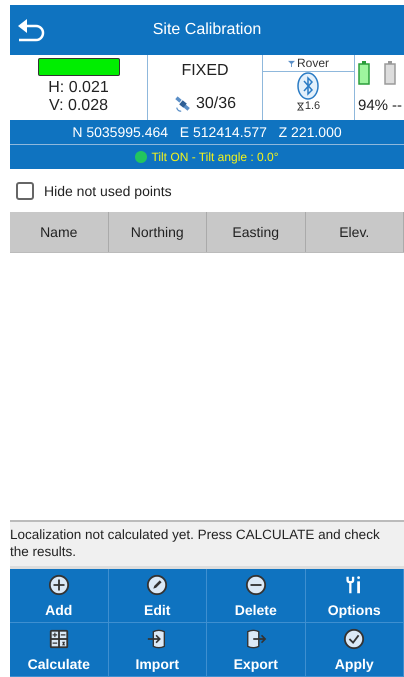 This screenshot has height=677, width=404. I want to click on age-text: 1.6, so click(312, 106).